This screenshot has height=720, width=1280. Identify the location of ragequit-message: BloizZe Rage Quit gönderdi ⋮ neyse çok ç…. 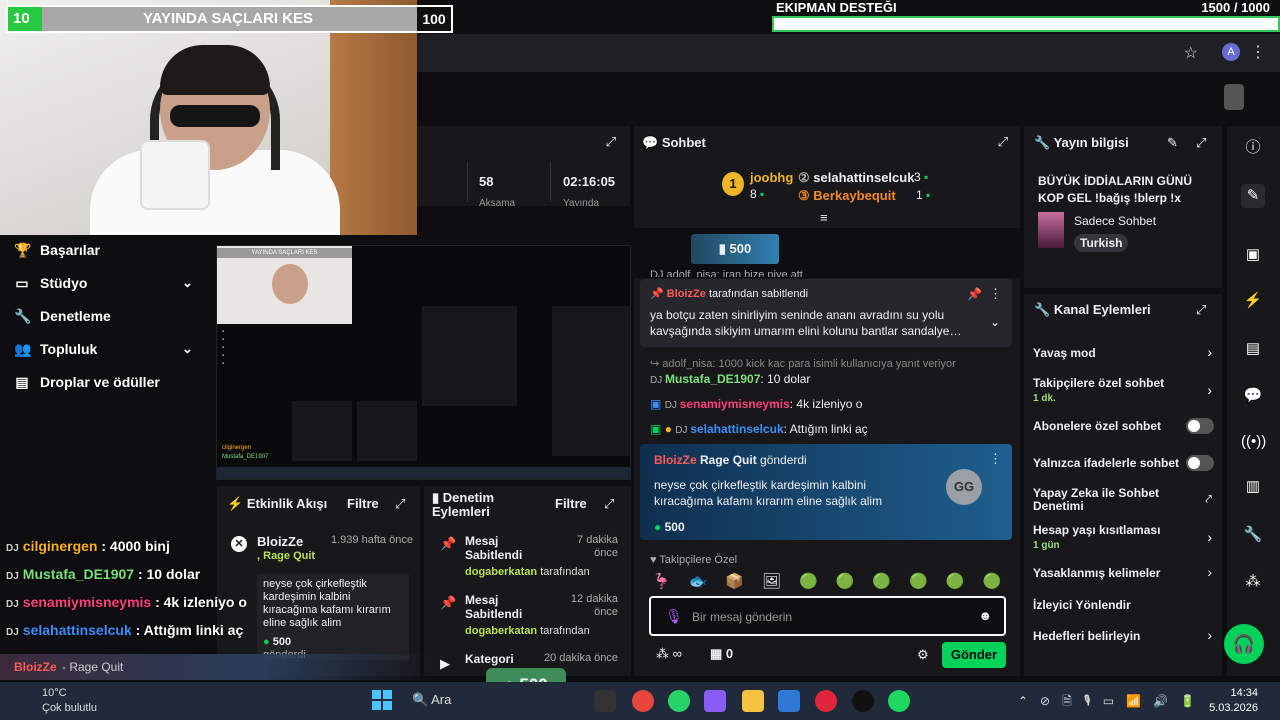
(826, 492).